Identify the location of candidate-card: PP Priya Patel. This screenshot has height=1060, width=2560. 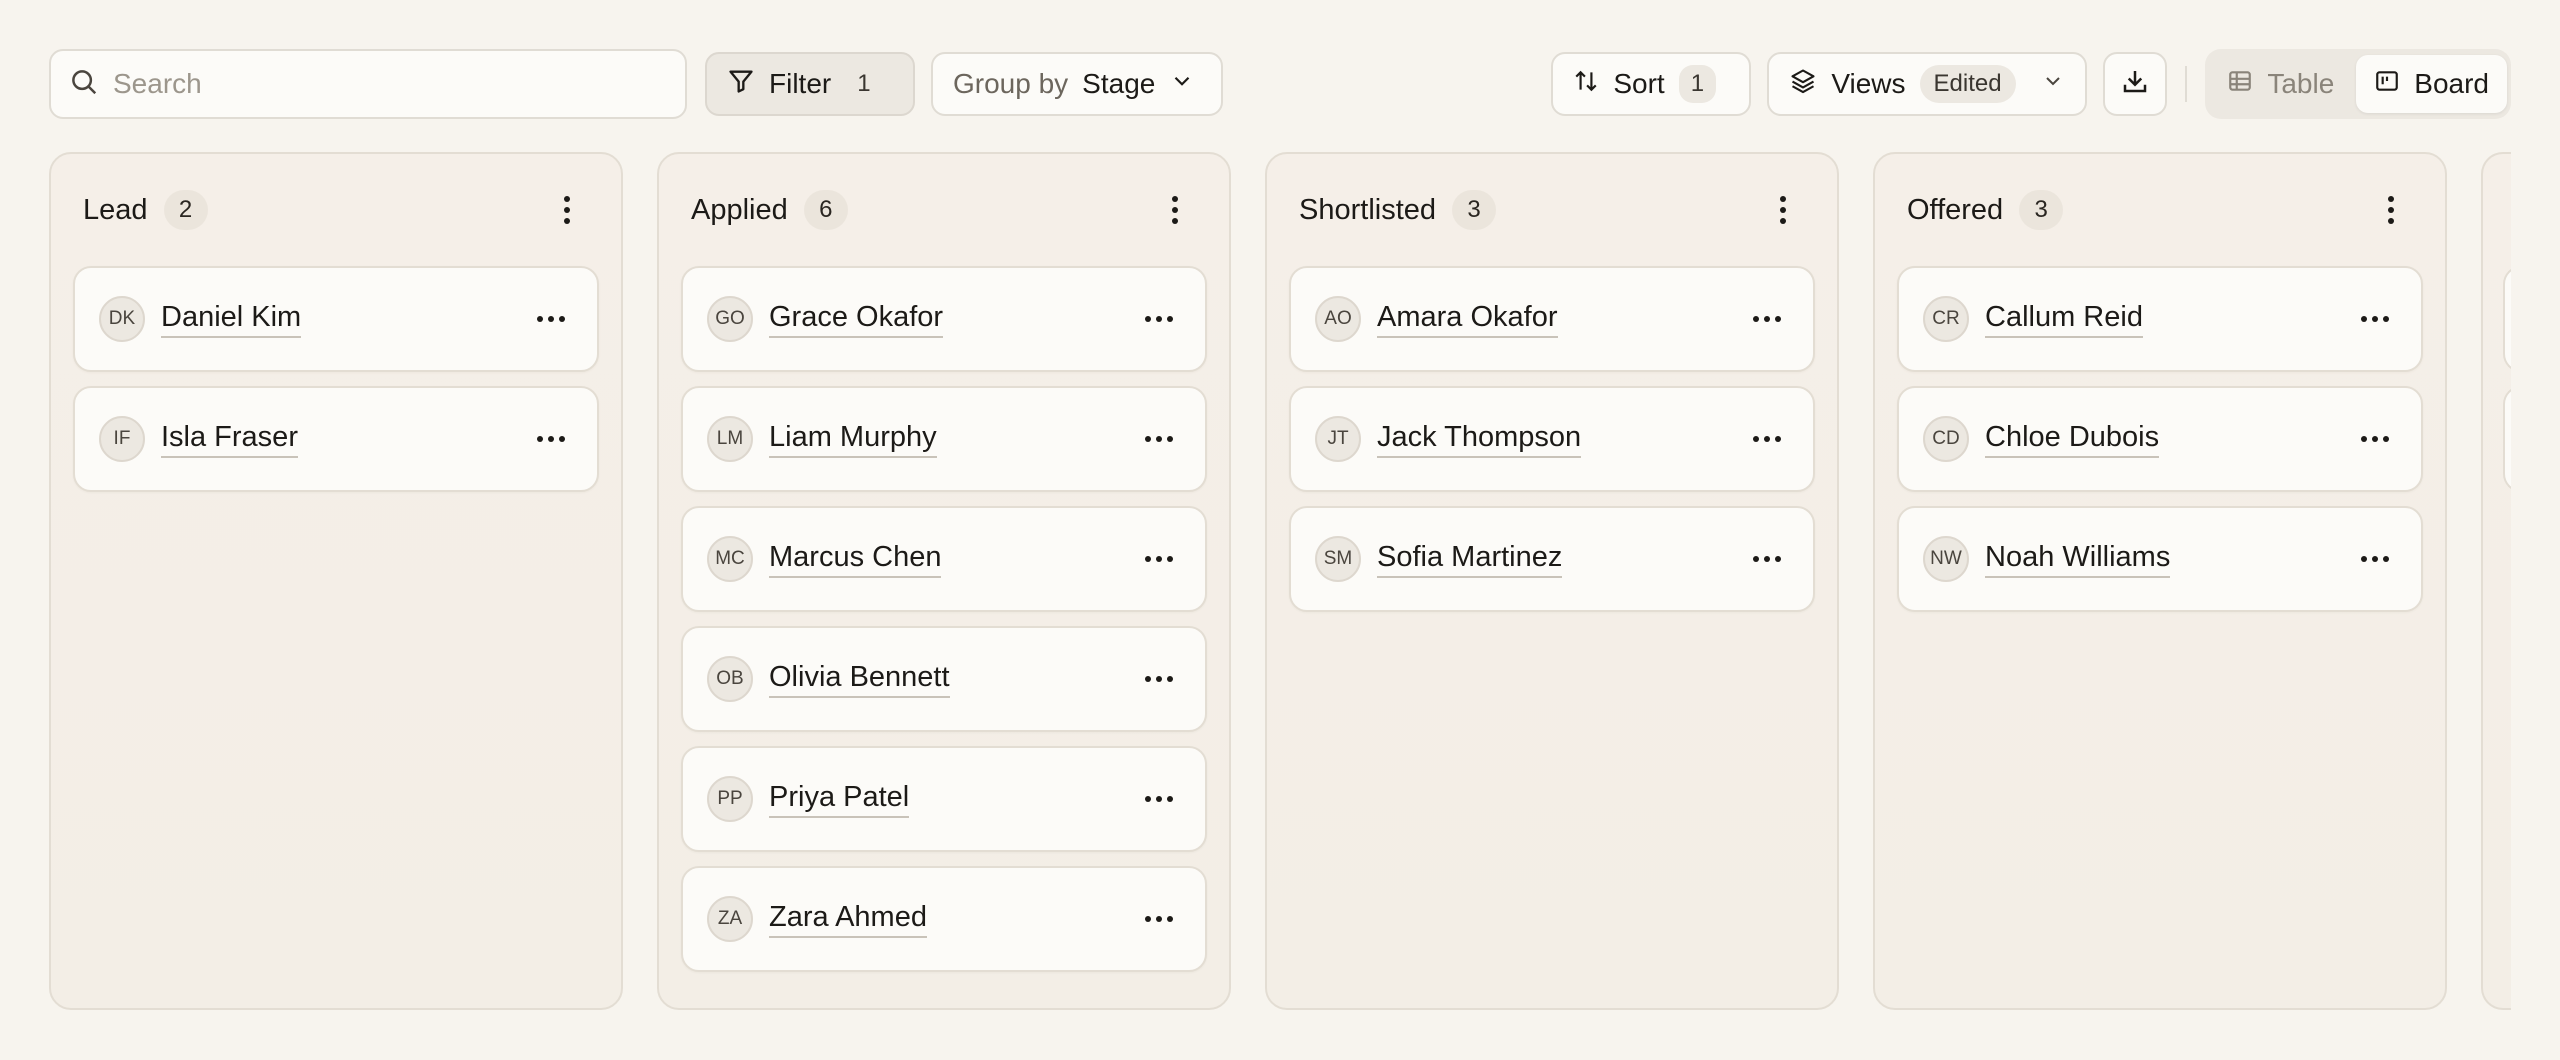
(944, 799).